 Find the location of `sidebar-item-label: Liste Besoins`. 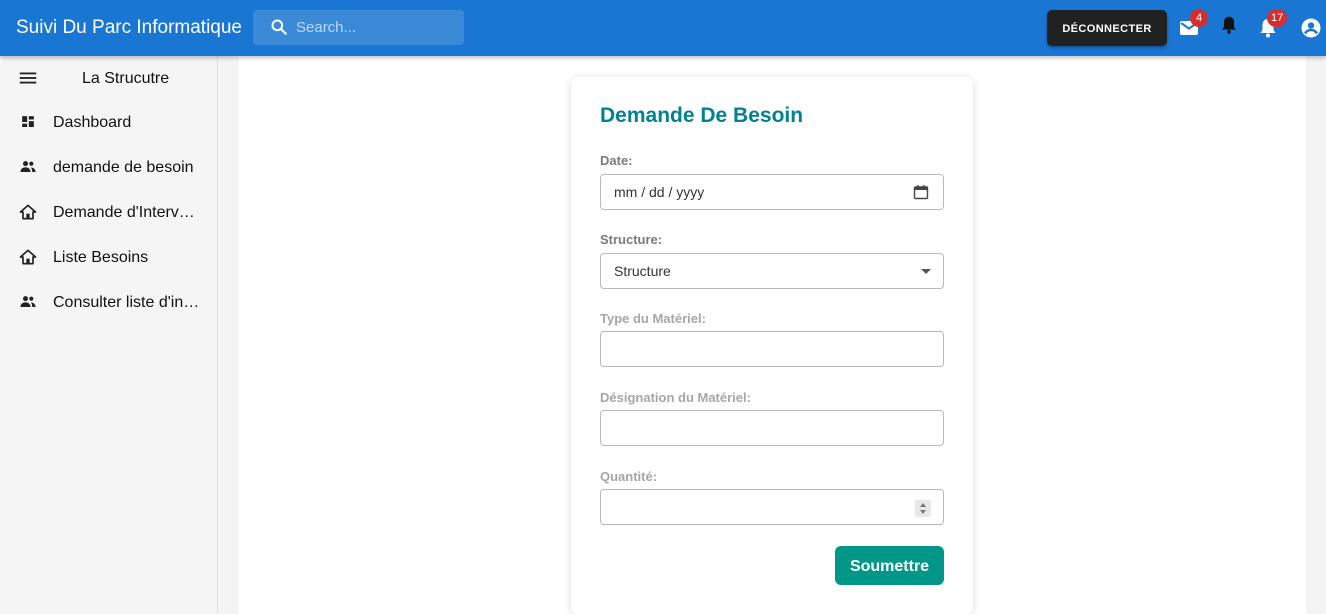

sidebar-item-label: Liste Besoins is located at coordinates (101, 257).